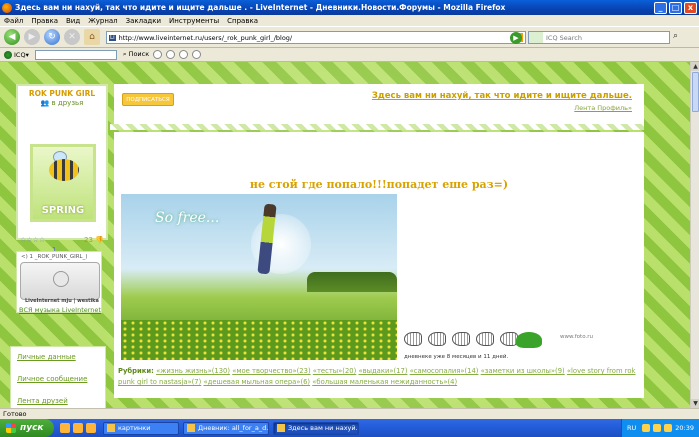 The width and height of the screenshot is (699, 437). Describe the element at coordinates (684, 428) in the screenshot. I see `clock: 20:39` at that location.